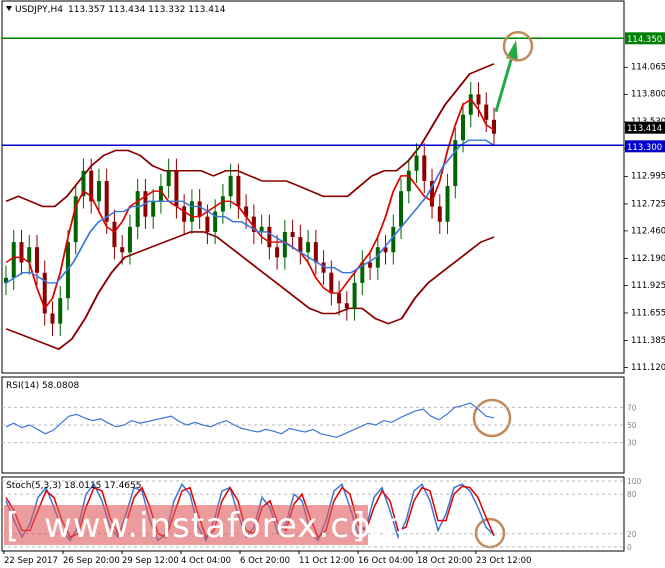  Describe the element at coordinates (632, 443) in the screenshot. I see `rsi-level-label: 30` at that location.